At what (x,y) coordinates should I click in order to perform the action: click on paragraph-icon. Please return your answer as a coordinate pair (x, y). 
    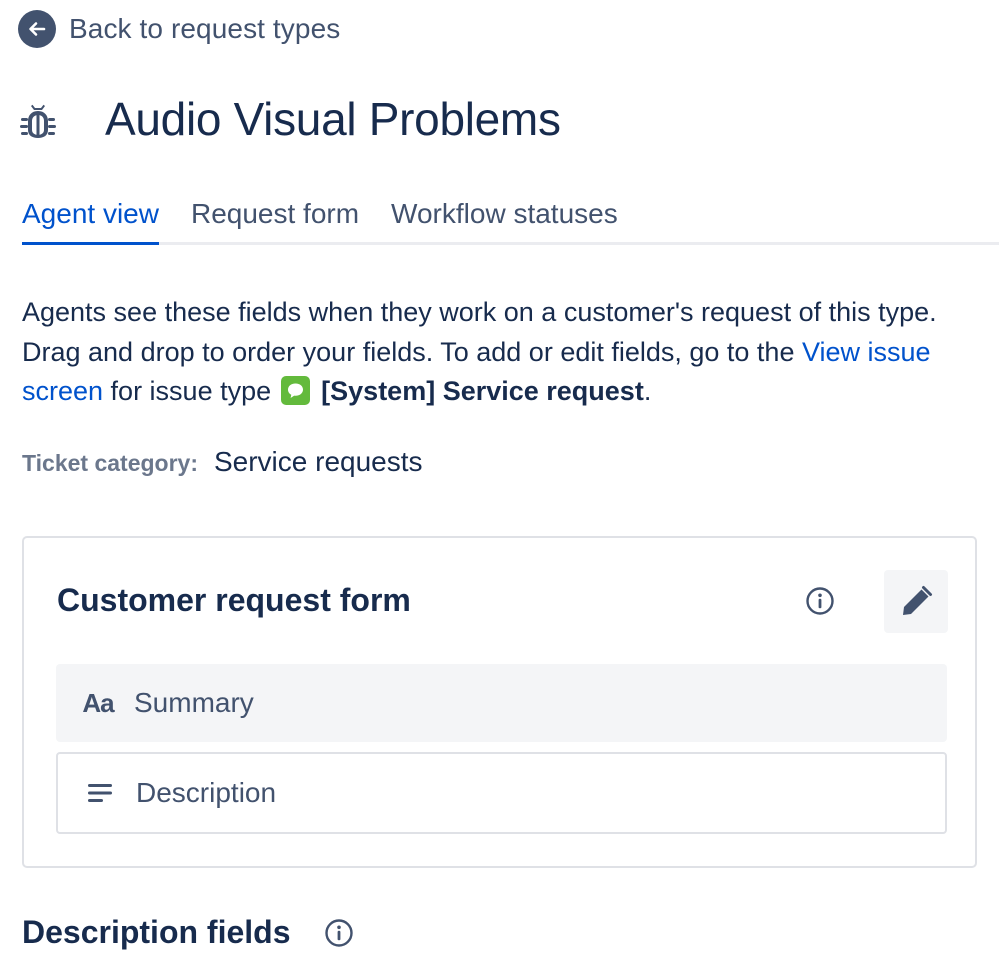
    Looking at the image, I should click on (100, 793).